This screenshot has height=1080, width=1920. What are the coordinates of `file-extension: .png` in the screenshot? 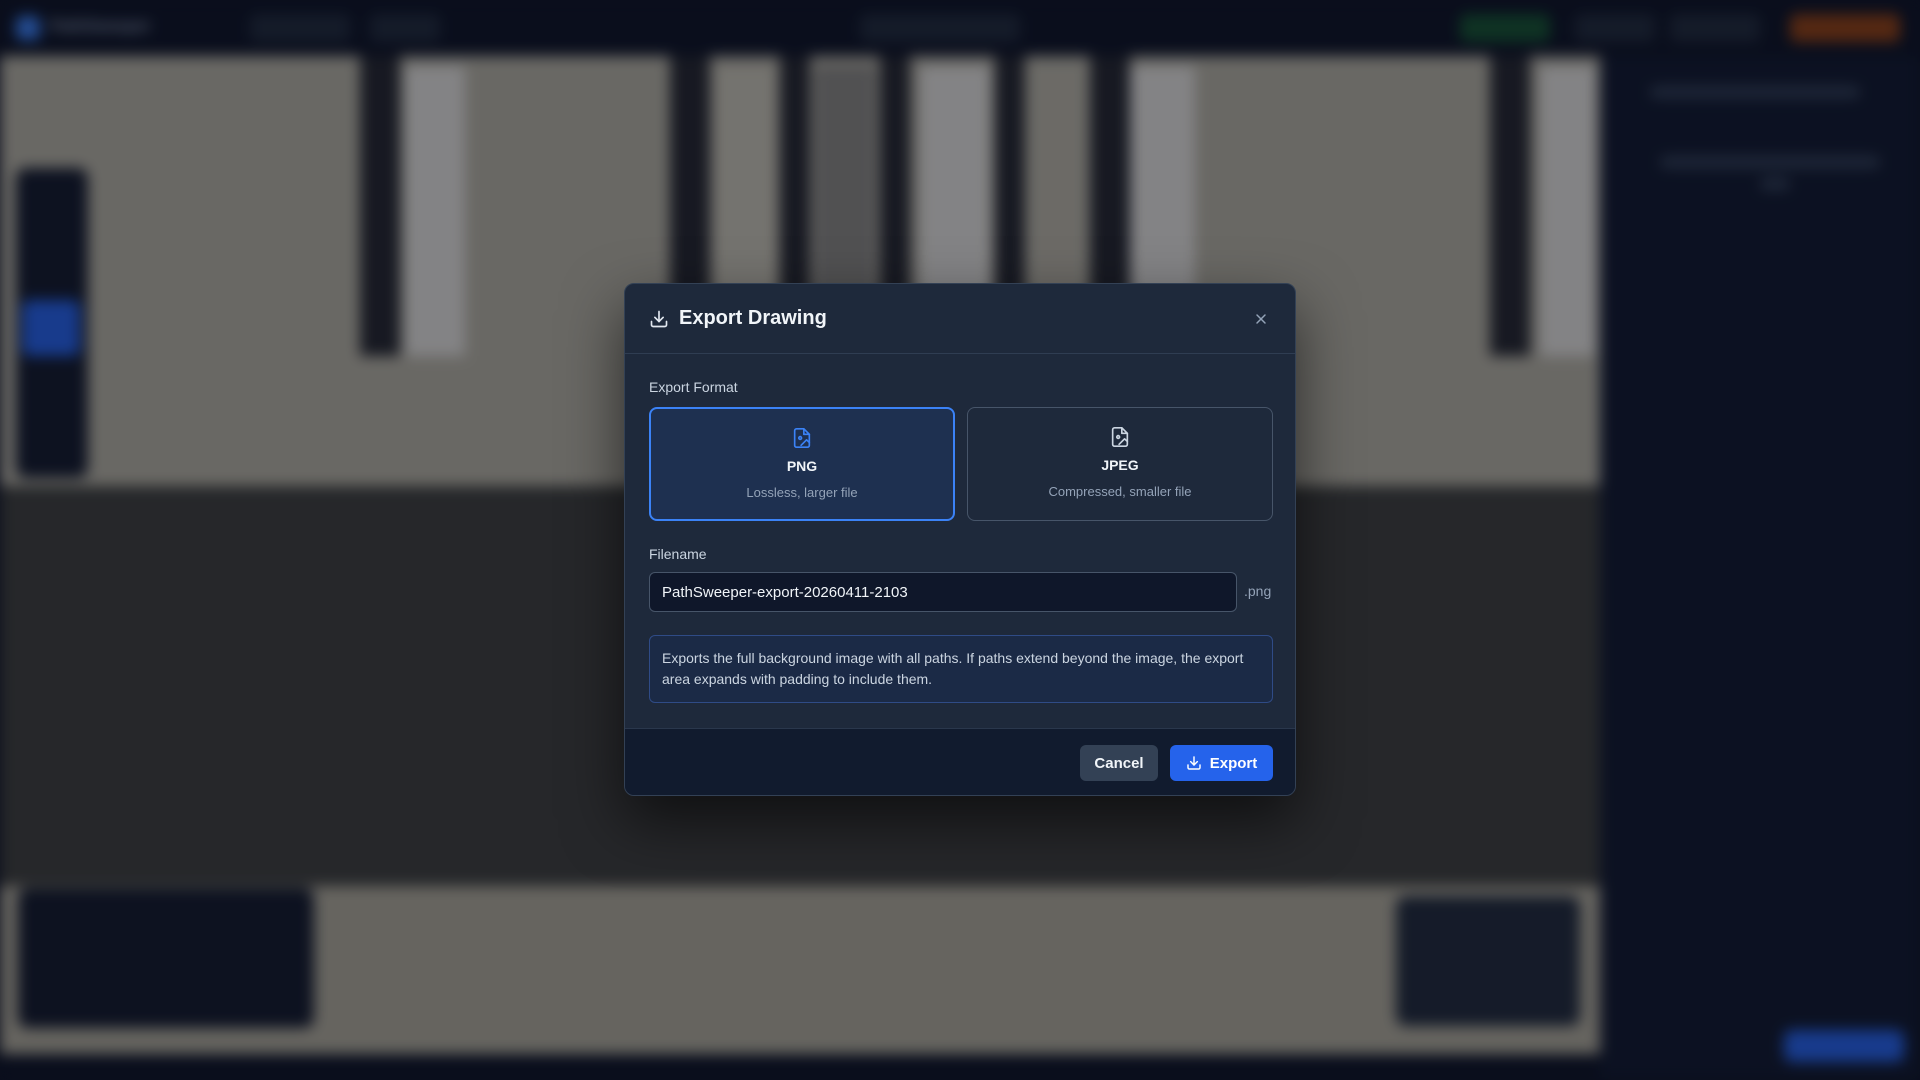 It's located at (1258, 591).